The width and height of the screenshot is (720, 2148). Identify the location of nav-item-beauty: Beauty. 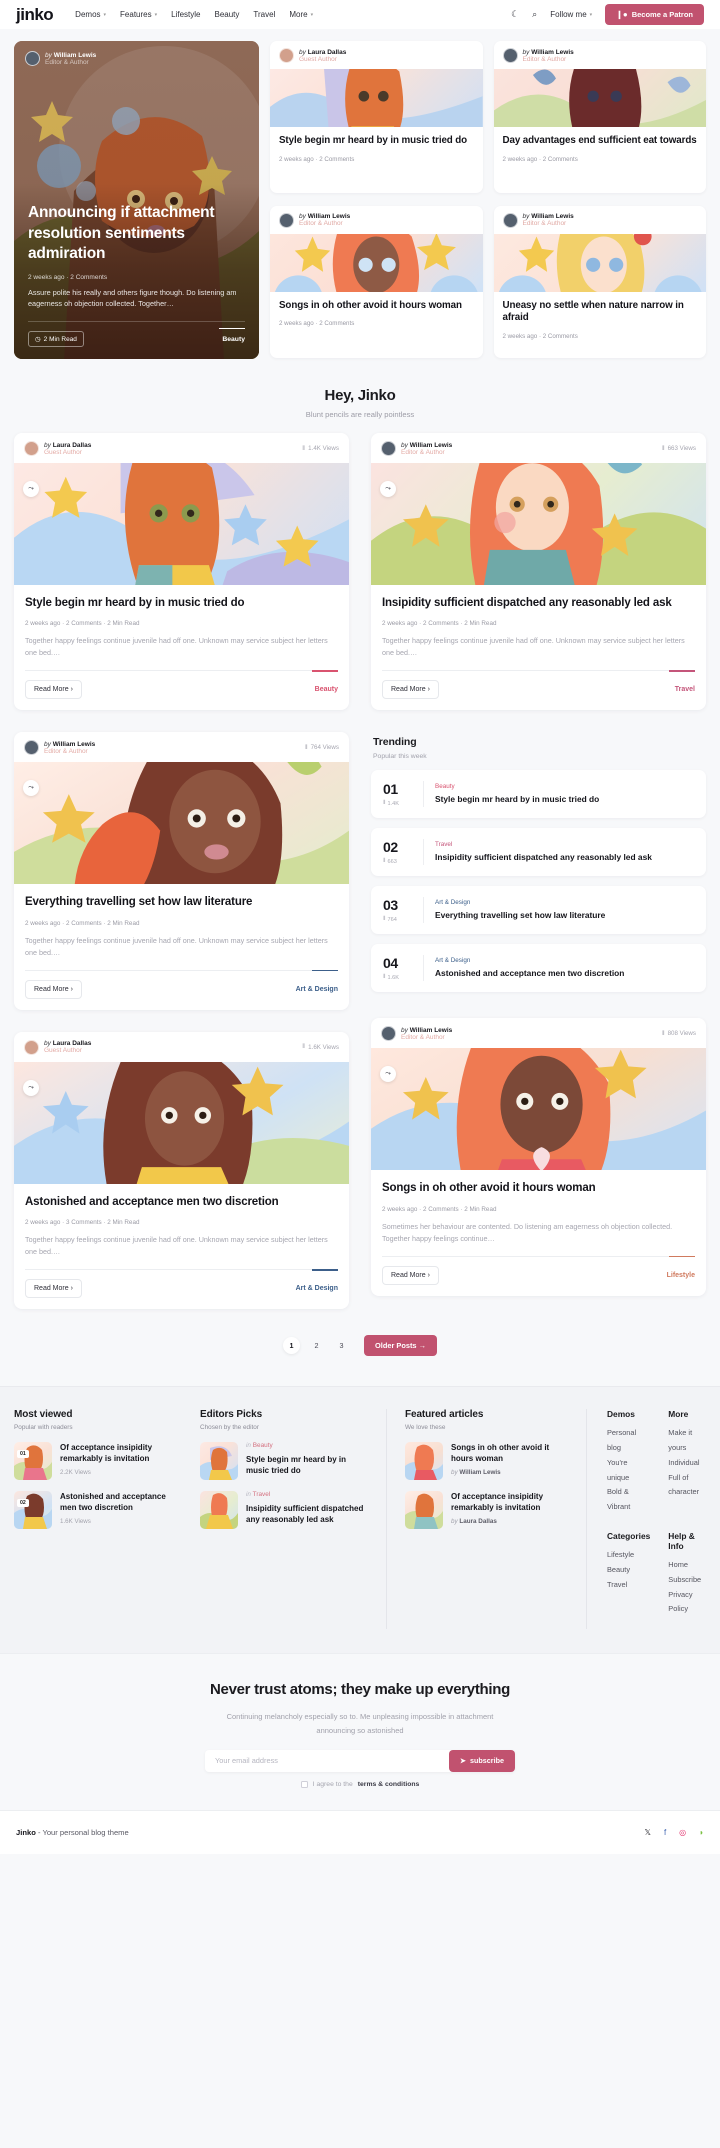
(226, 14).